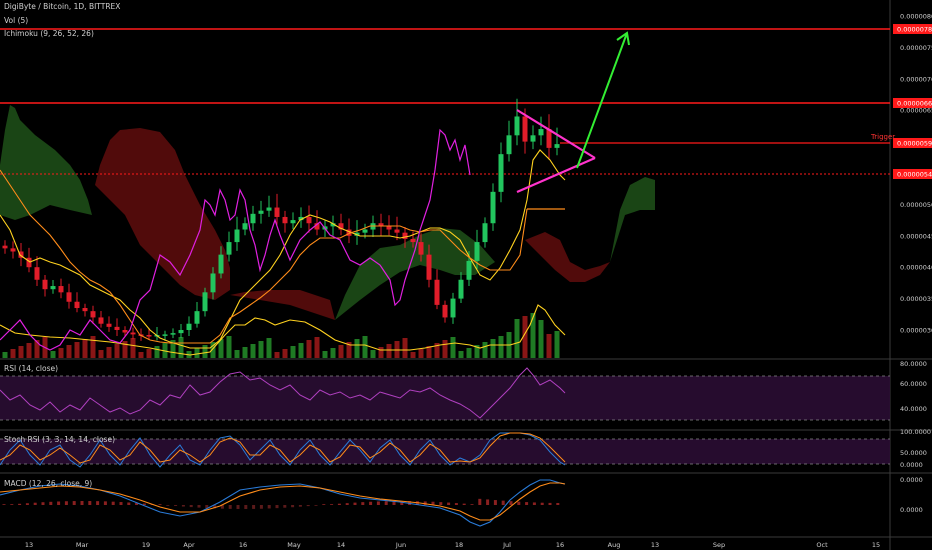  What do you see at coordinates (452, 545) in the screenshot?
I see `time-axis: 13 Mar 19 Apr 16 May 14 Jun 18 Jul 16 Aug 13 Sep Oct 15` at bounding box center [452, 545].